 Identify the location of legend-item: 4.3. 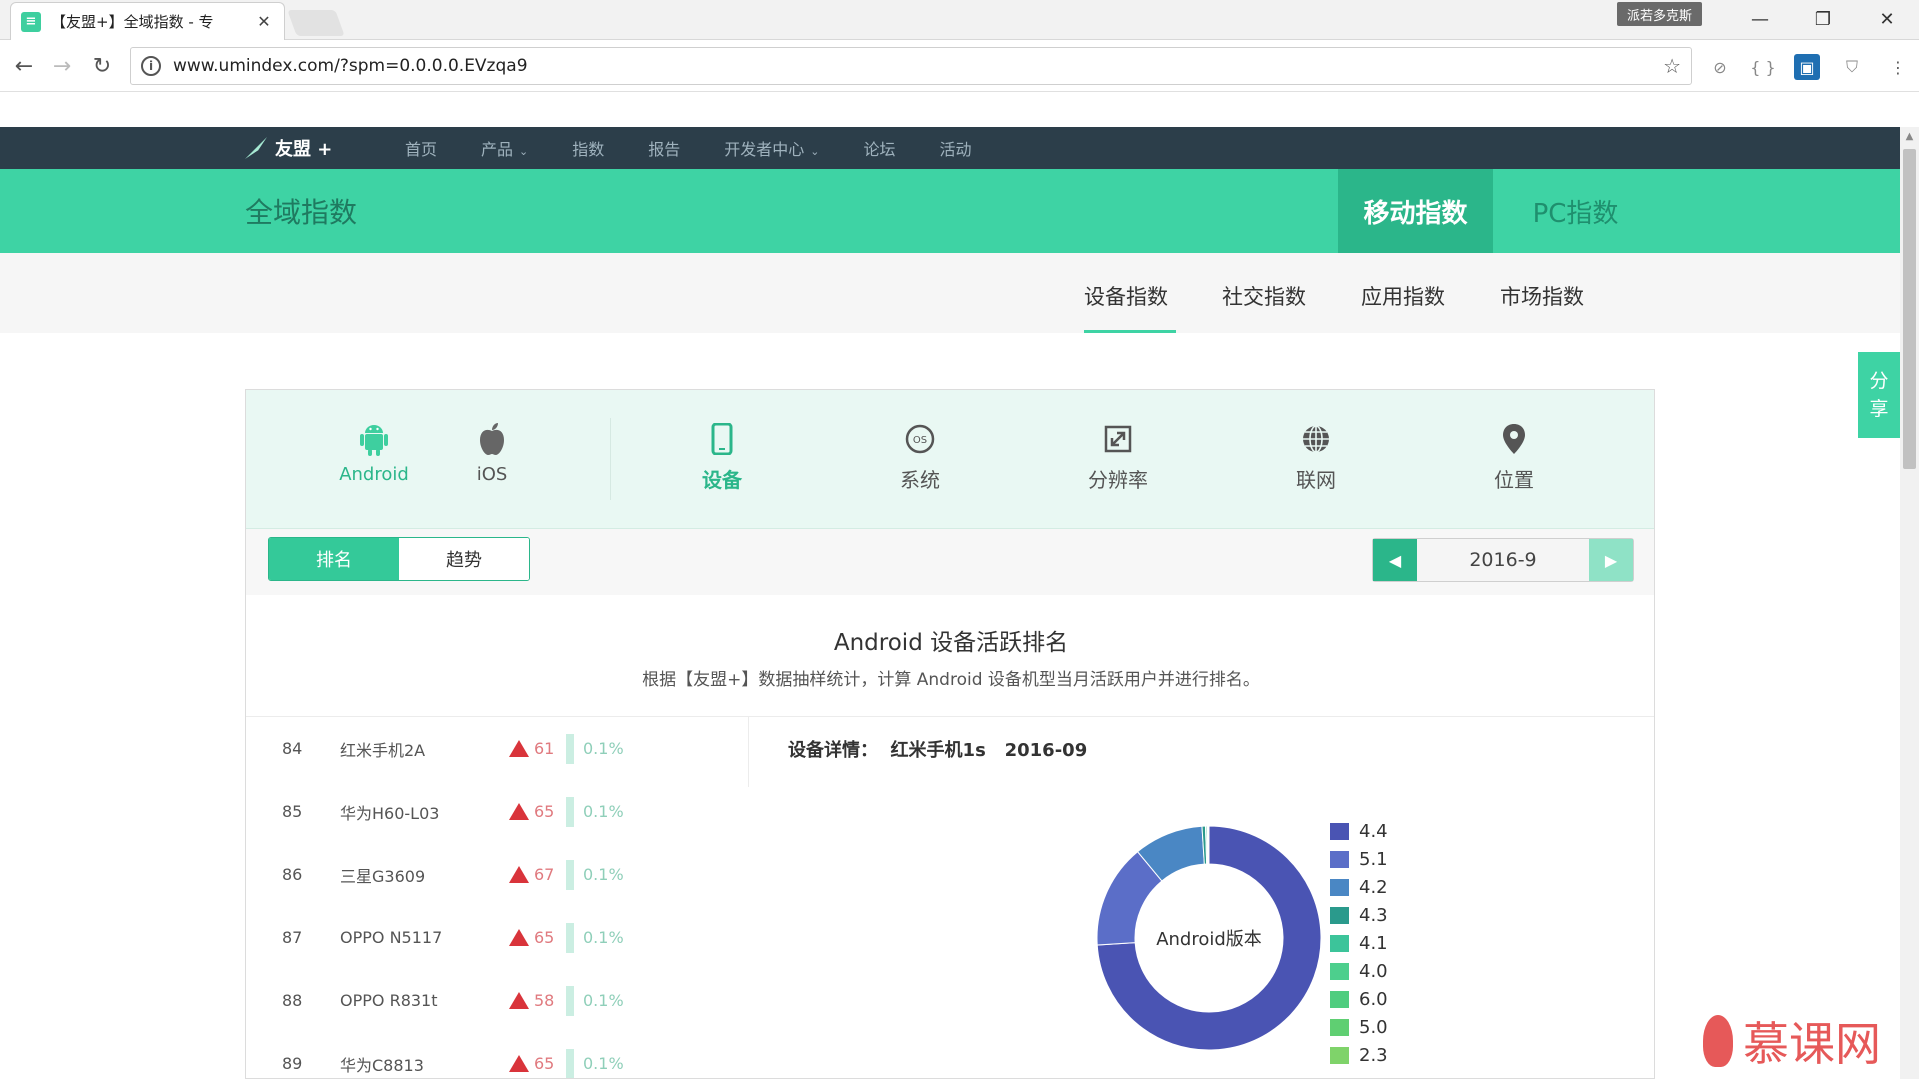
(1359, 915).